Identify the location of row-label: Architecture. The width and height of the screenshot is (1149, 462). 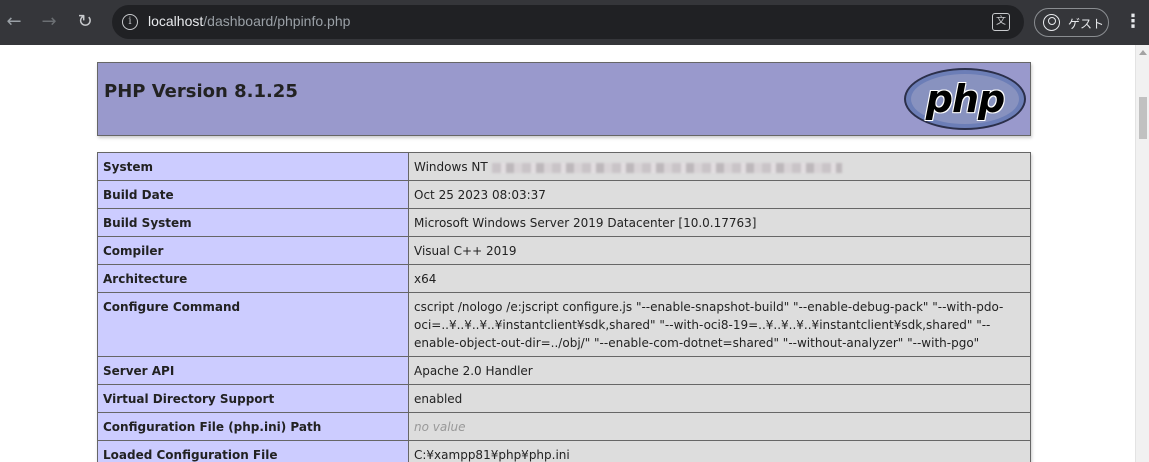
(253, 278).